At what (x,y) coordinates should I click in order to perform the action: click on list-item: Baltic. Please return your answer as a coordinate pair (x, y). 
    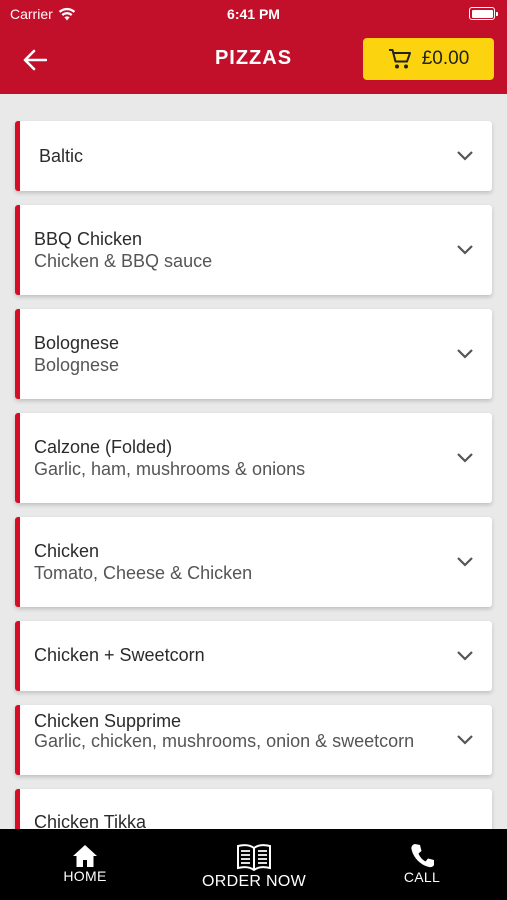
    Looking at the image, I should click on (253, 156).